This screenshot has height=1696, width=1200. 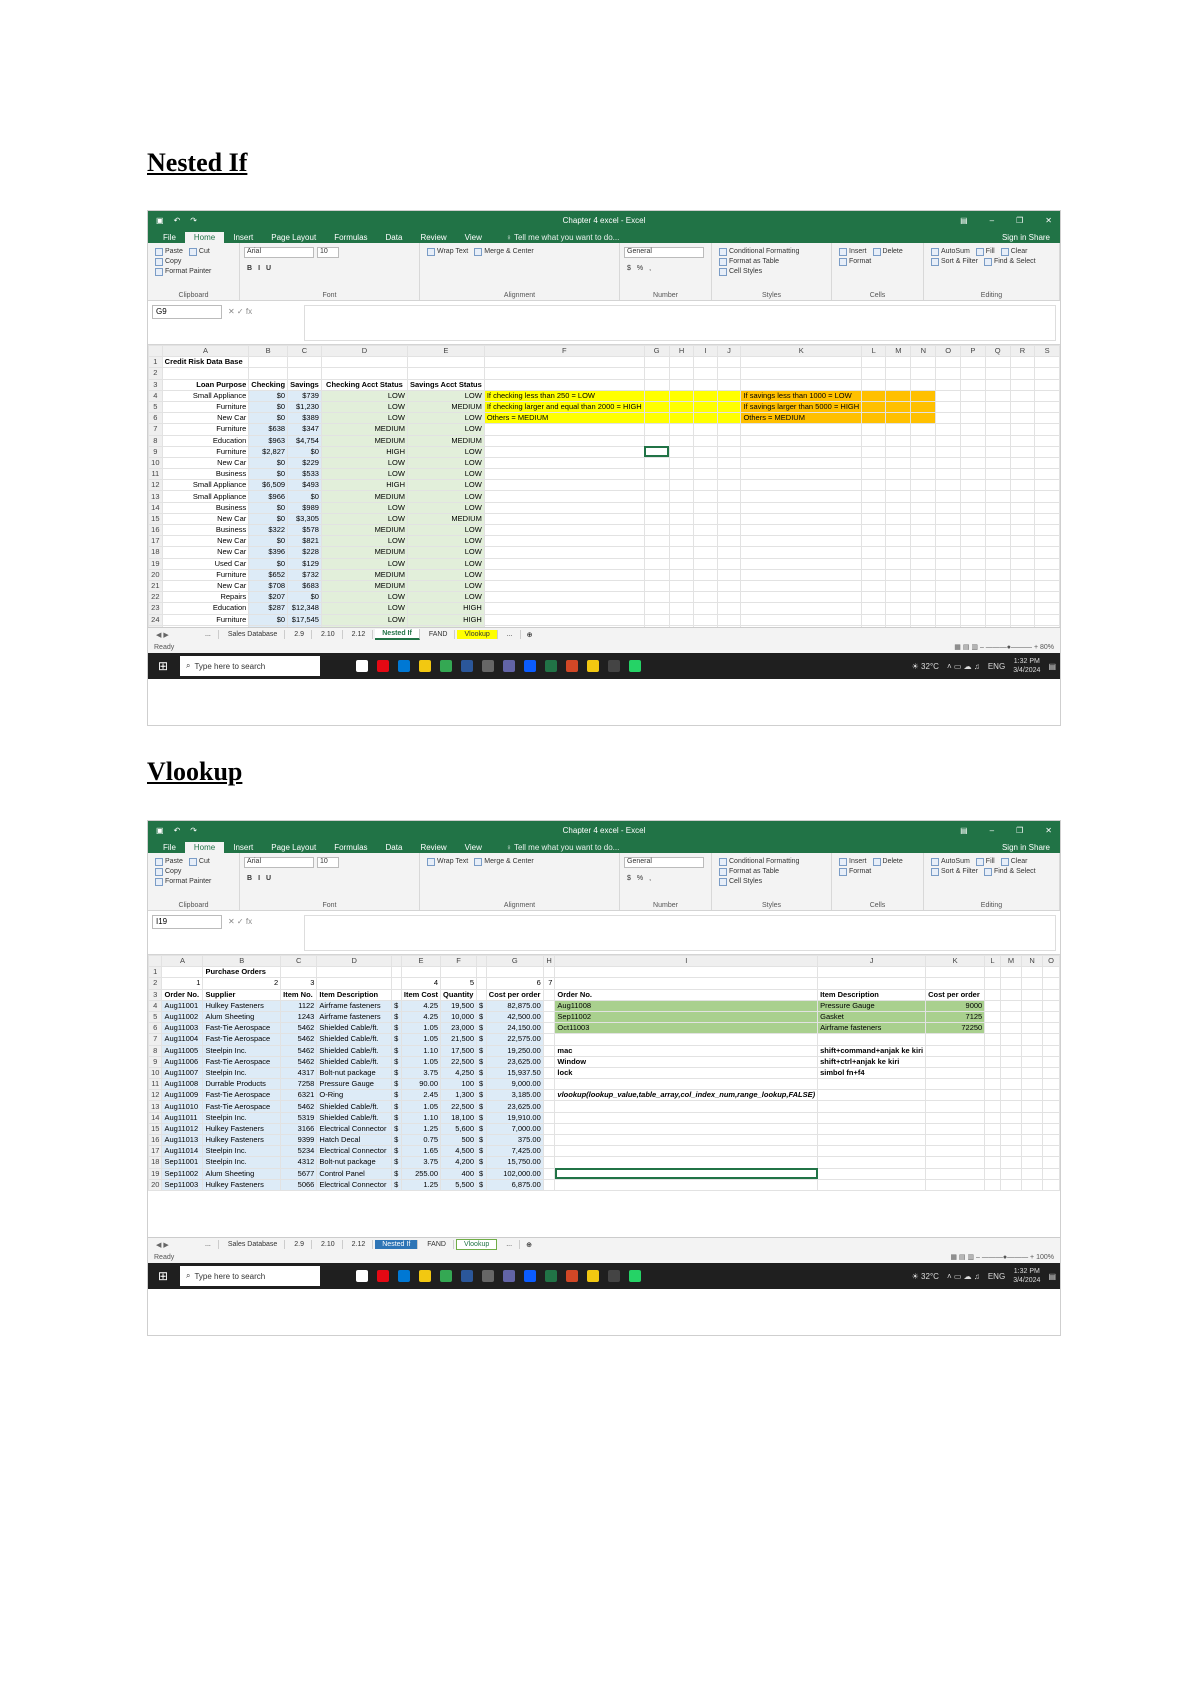 What do you see at coordinates (514, 1084) in the screenshot?
I see `data-cell: 9,000.00` at bounding box center [514, 1084].